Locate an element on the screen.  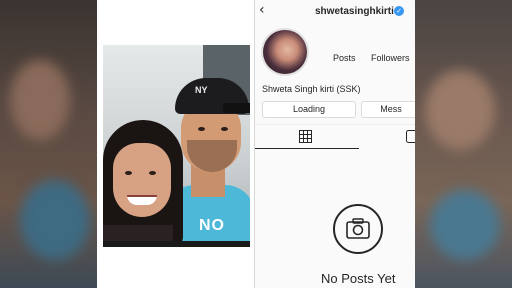
profile-username: shwetasinghkirti is located at coordinates (354, 11).